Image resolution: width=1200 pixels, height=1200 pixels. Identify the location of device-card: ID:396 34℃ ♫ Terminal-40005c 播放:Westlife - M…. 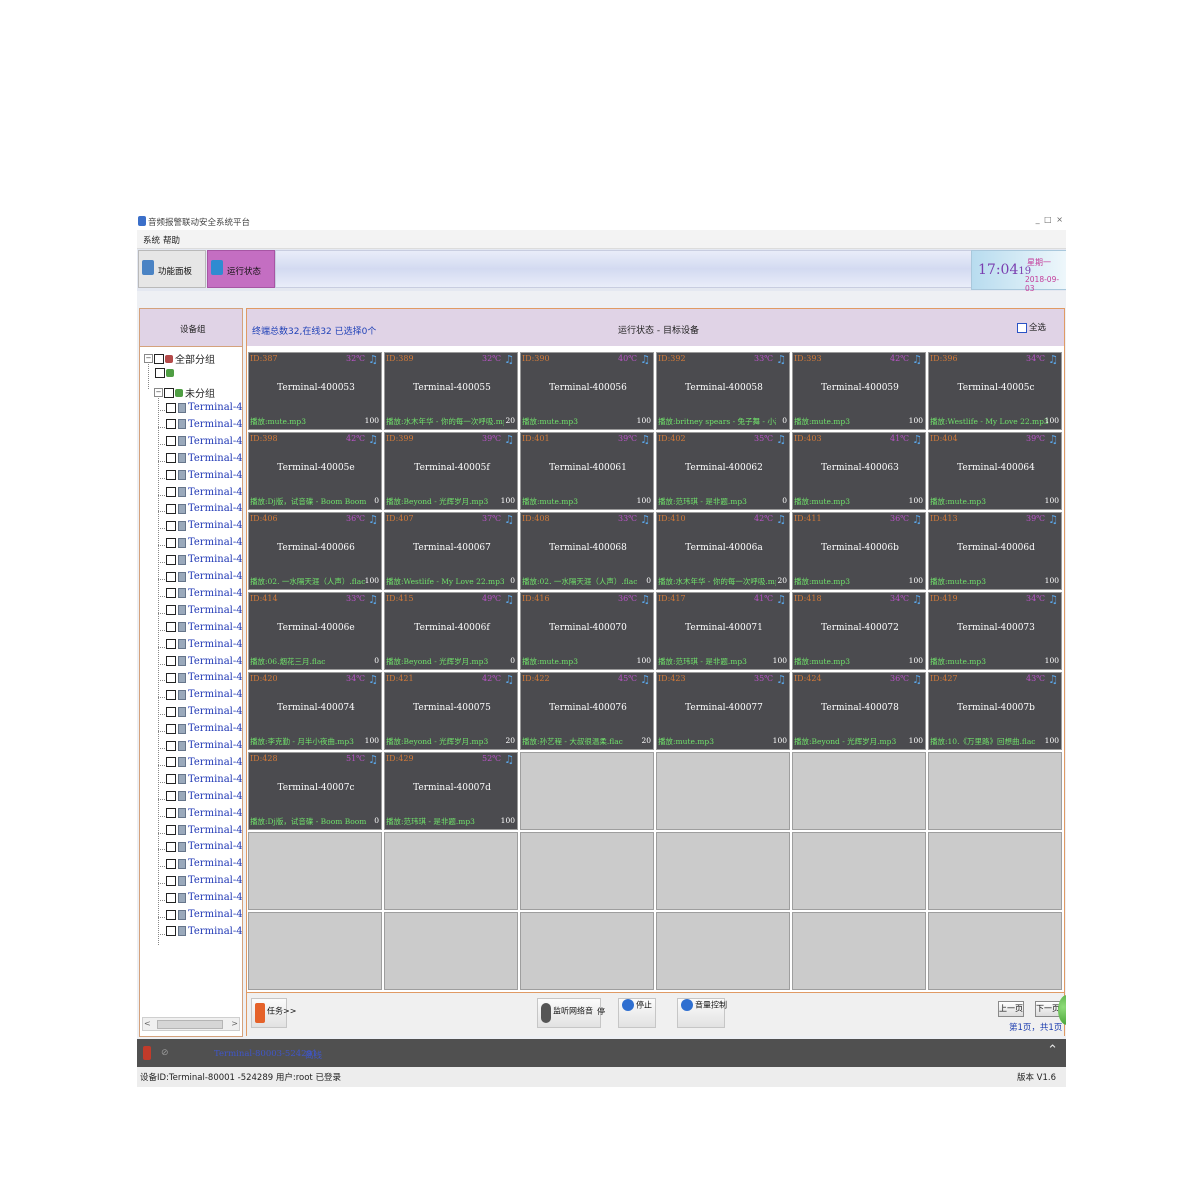
(995, 391).